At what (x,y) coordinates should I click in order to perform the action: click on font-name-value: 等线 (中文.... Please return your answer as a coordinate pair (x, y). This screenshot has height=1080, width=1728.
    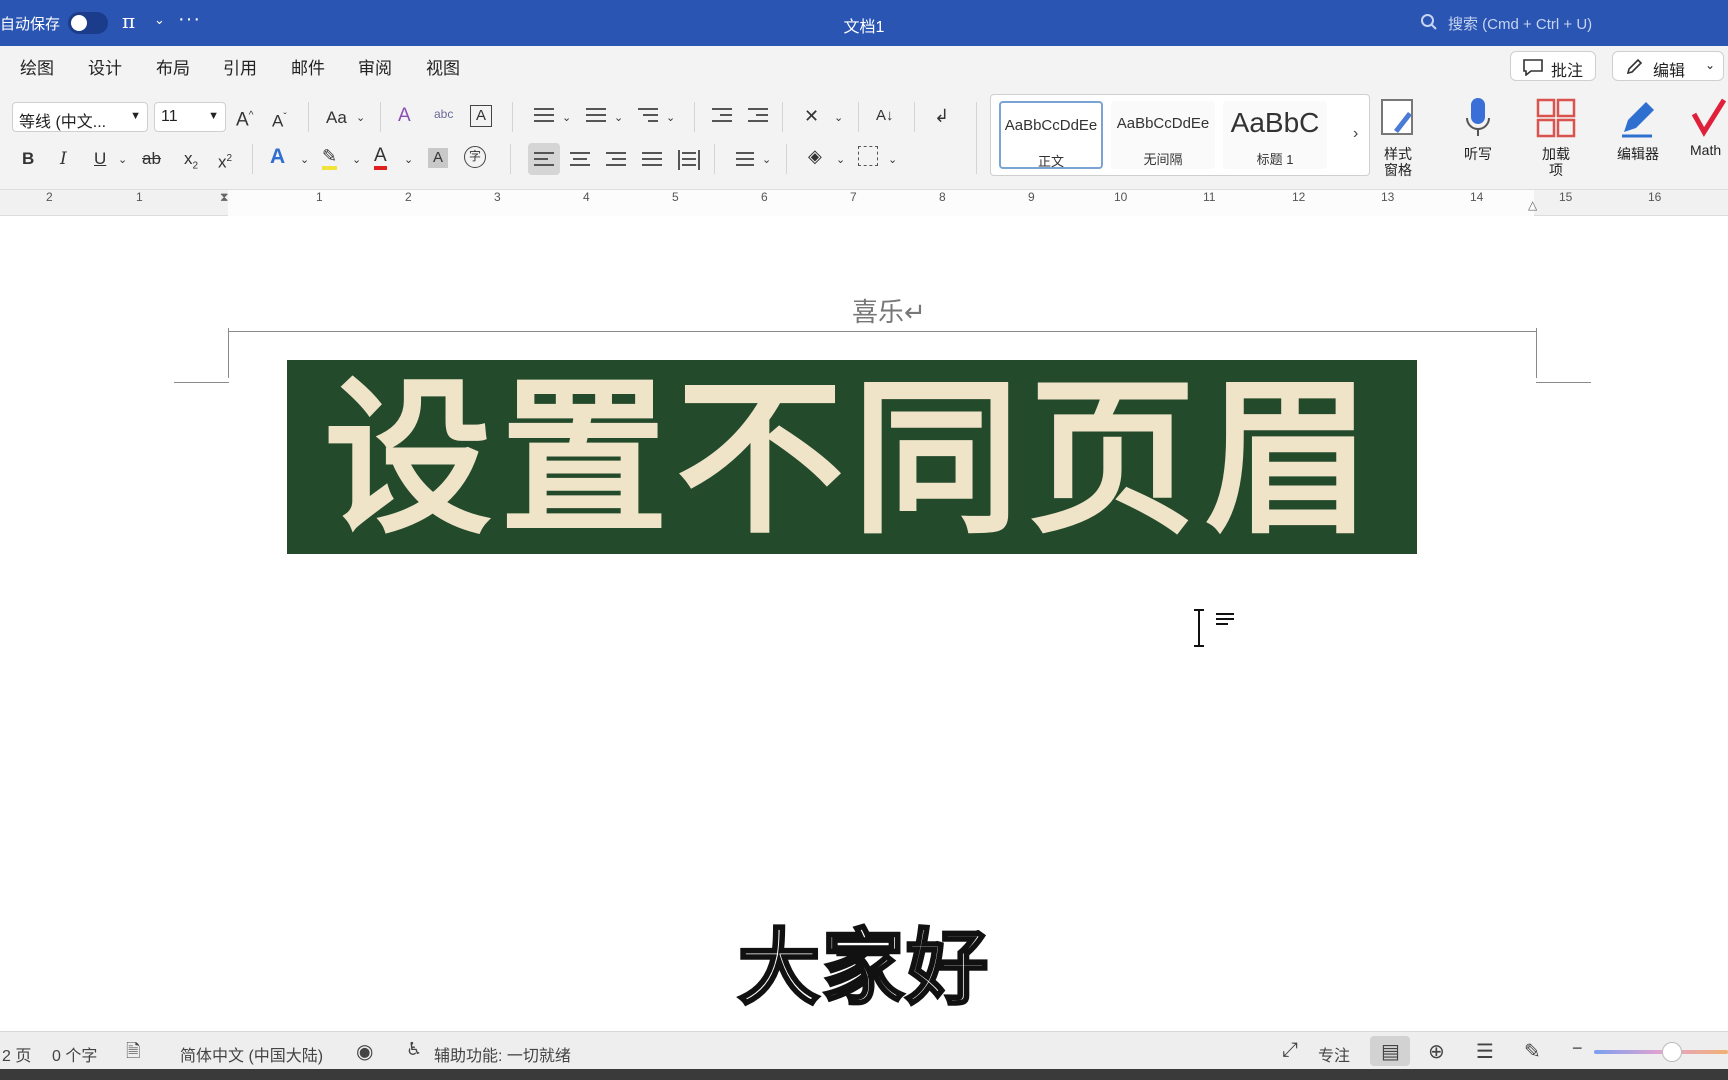
    Looking at the image, I should click on (63, 122).